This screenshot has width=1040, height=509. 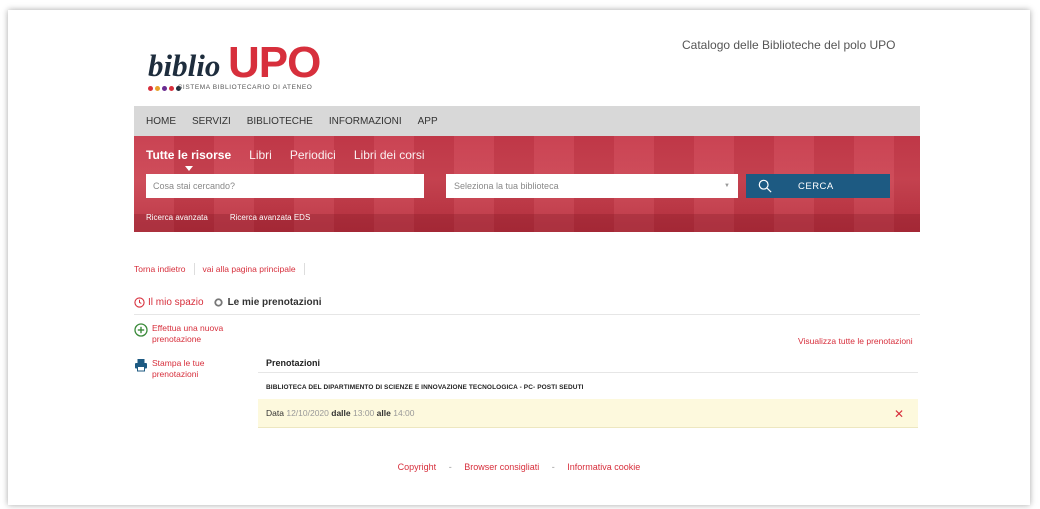 What do you see at coordinates (139, 302) in the screenshot?
I see `clock-icon` at bounding box center [139, 302].